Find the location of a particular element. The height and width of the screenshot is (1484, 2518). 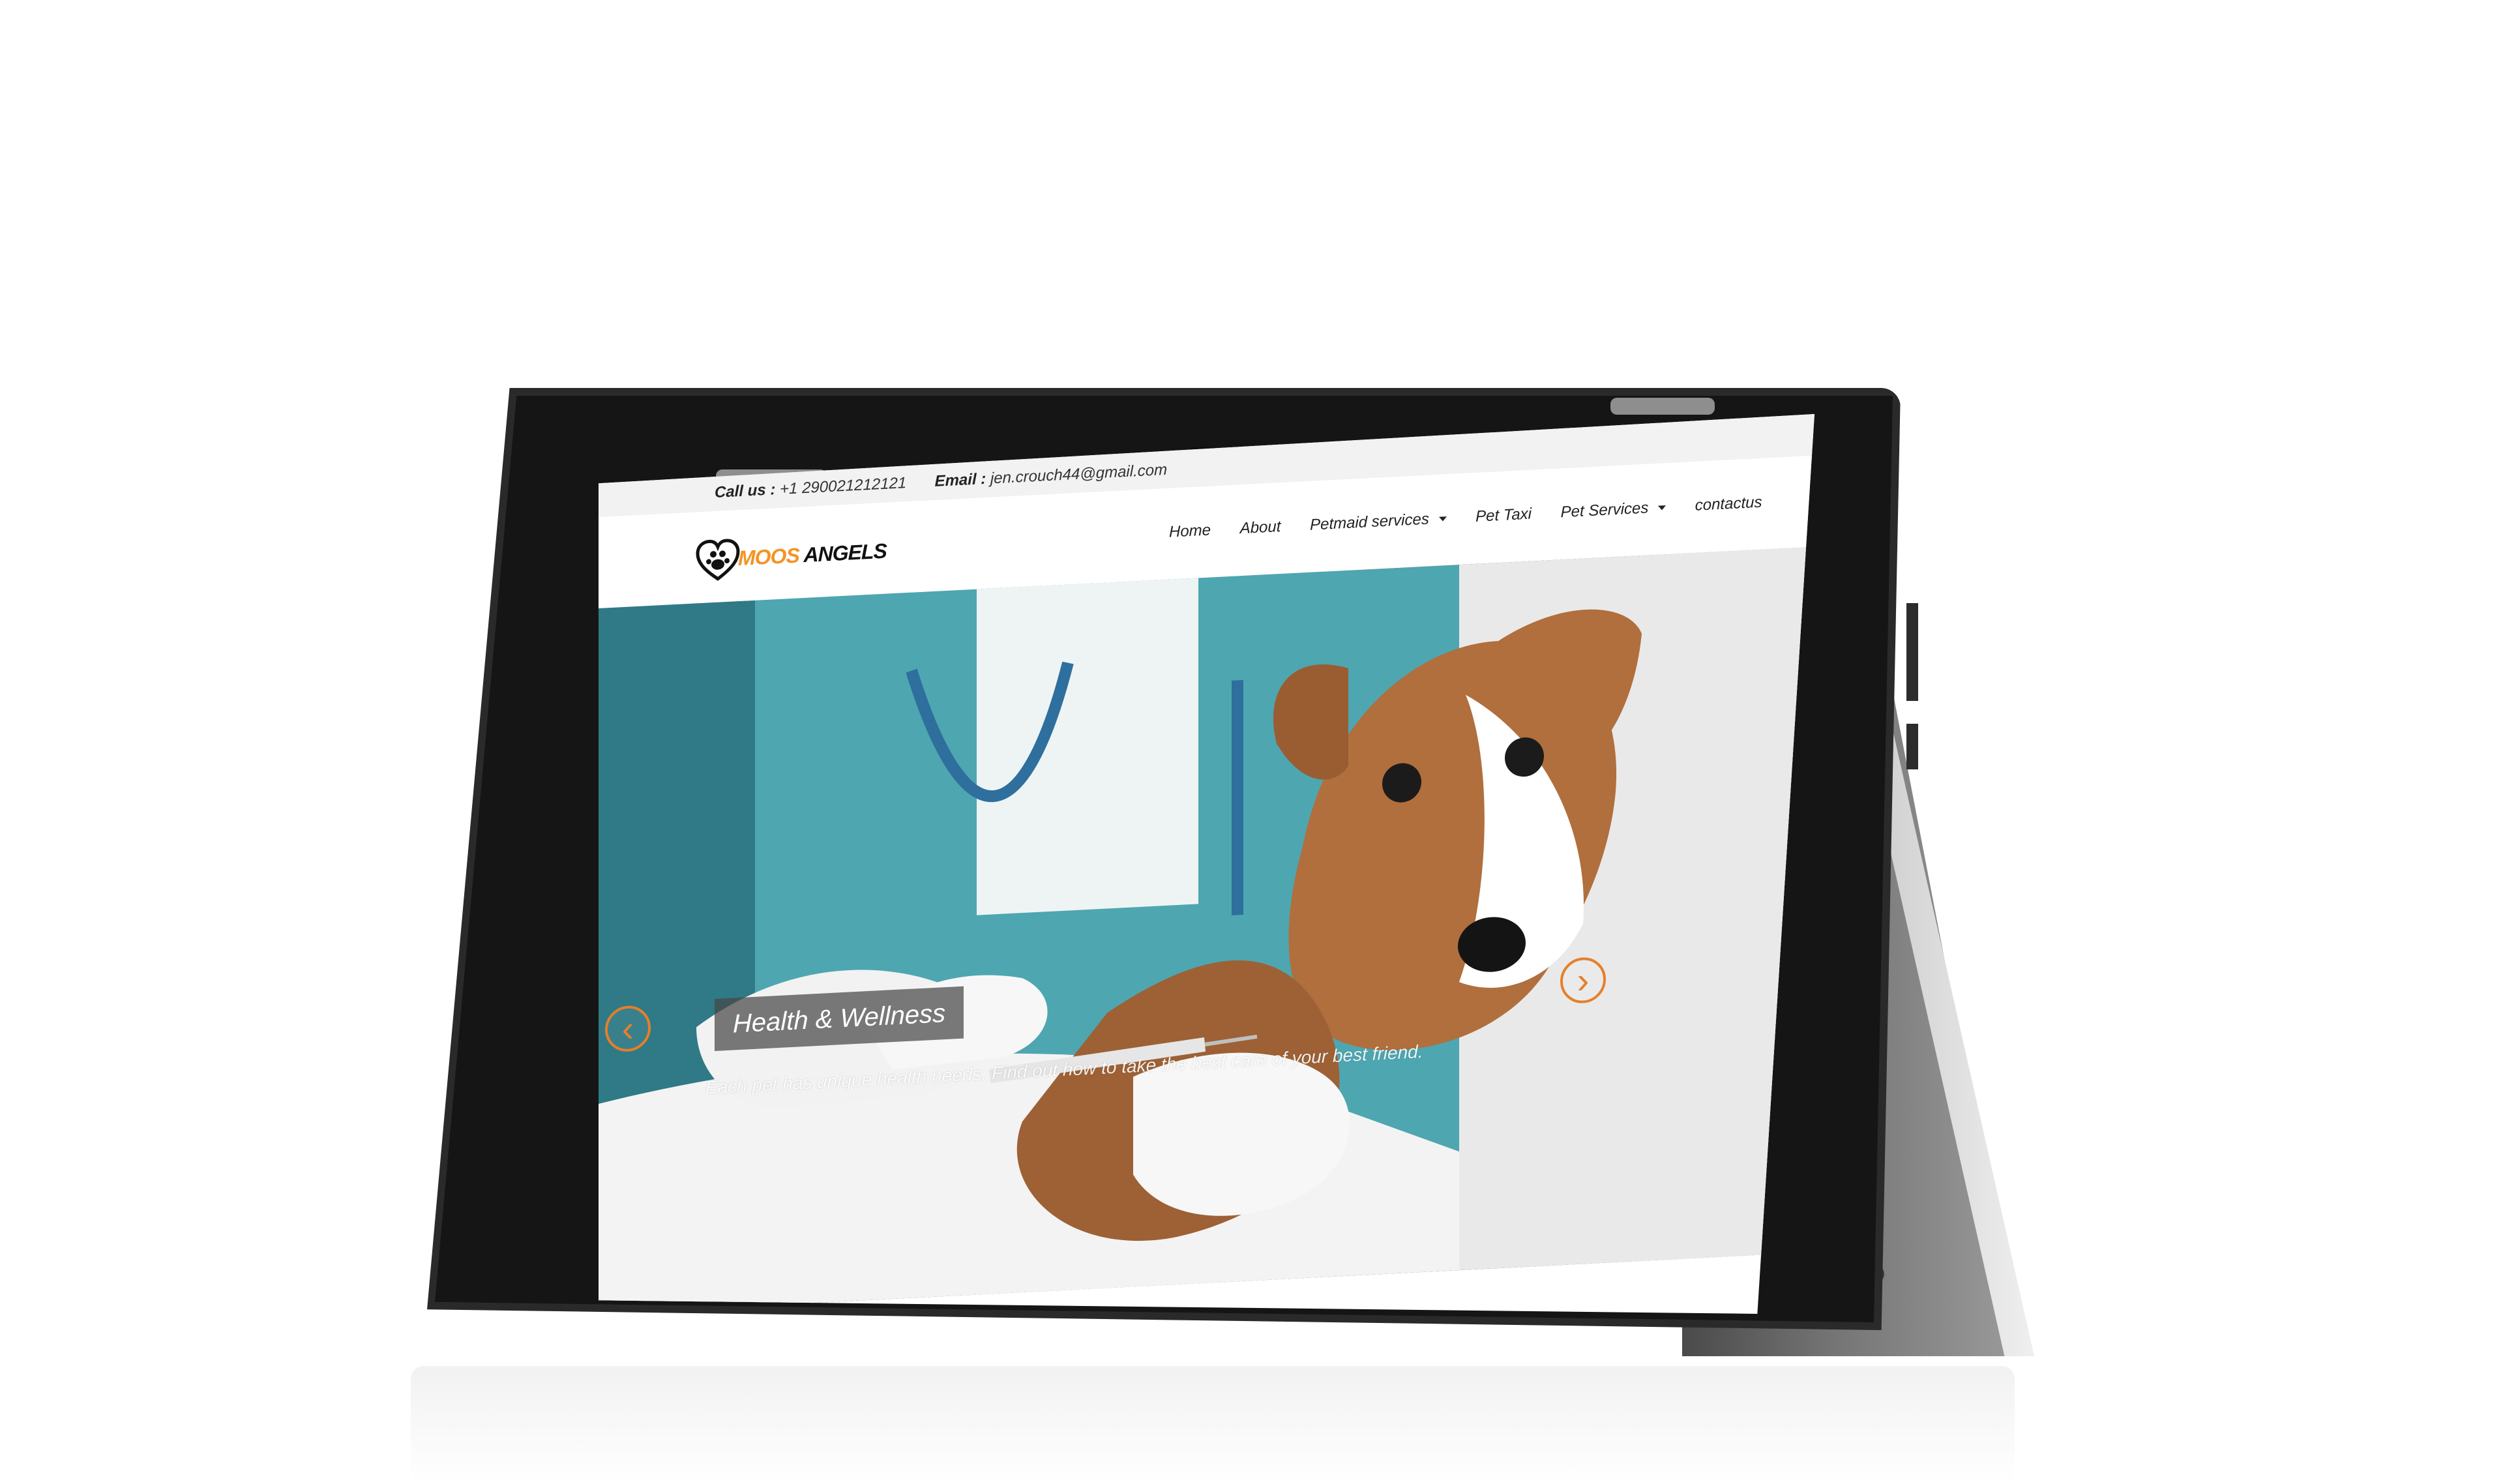

nav-item-pet-services: Pet Services is located at coordinates (1613, 510).